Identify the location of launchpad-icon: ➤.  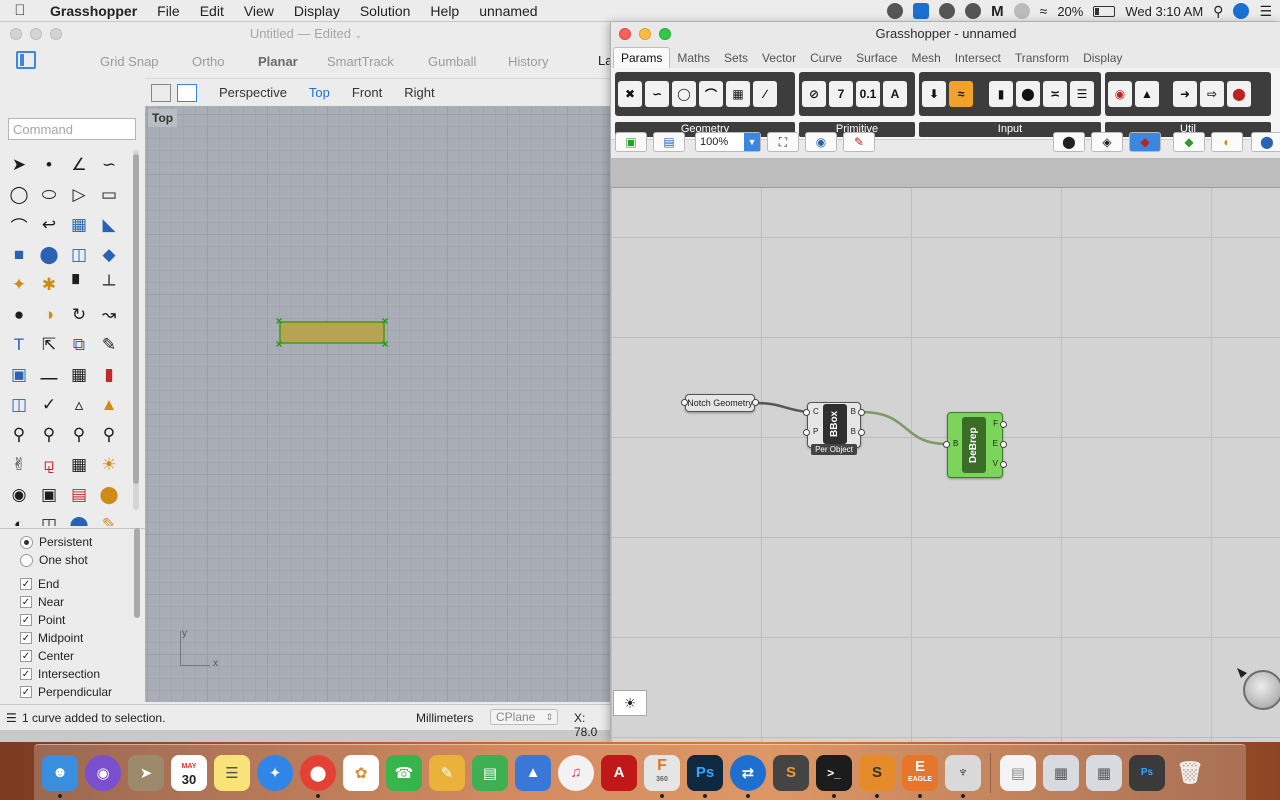
(146, 772).